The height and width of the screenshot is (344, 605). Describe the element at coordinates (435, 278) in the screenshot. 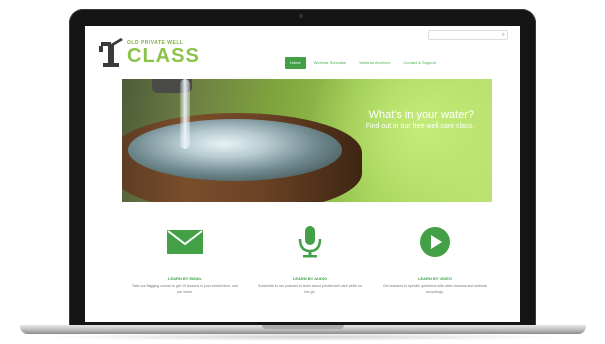

I see `feature-video-title: LEARN BY VIDEO` at that location.